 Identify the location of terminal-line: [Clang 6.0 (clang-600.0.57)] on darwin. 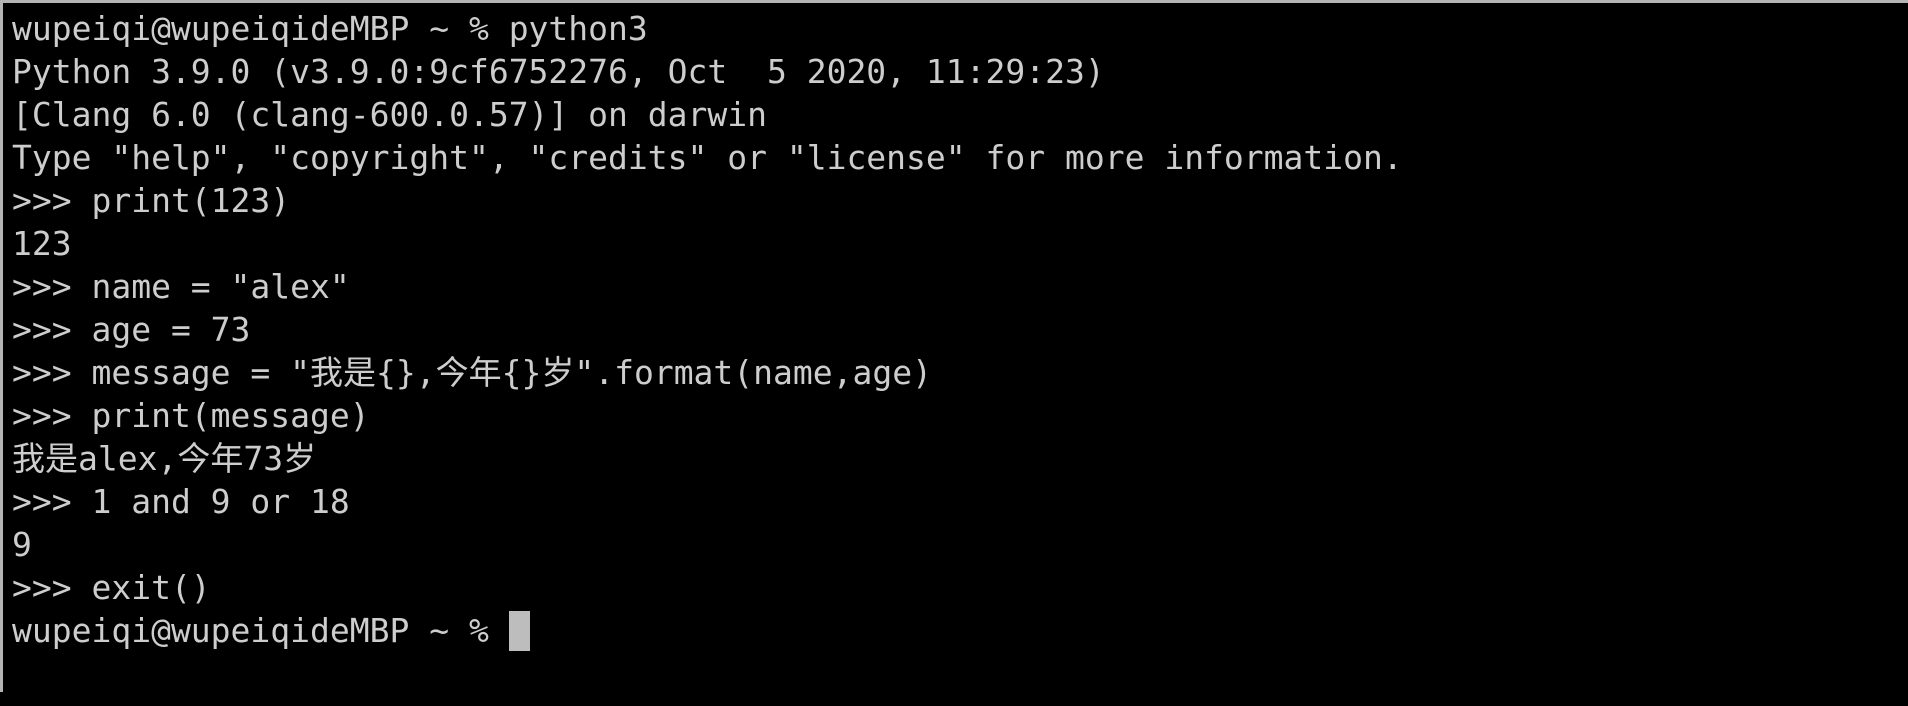
(389, 114).